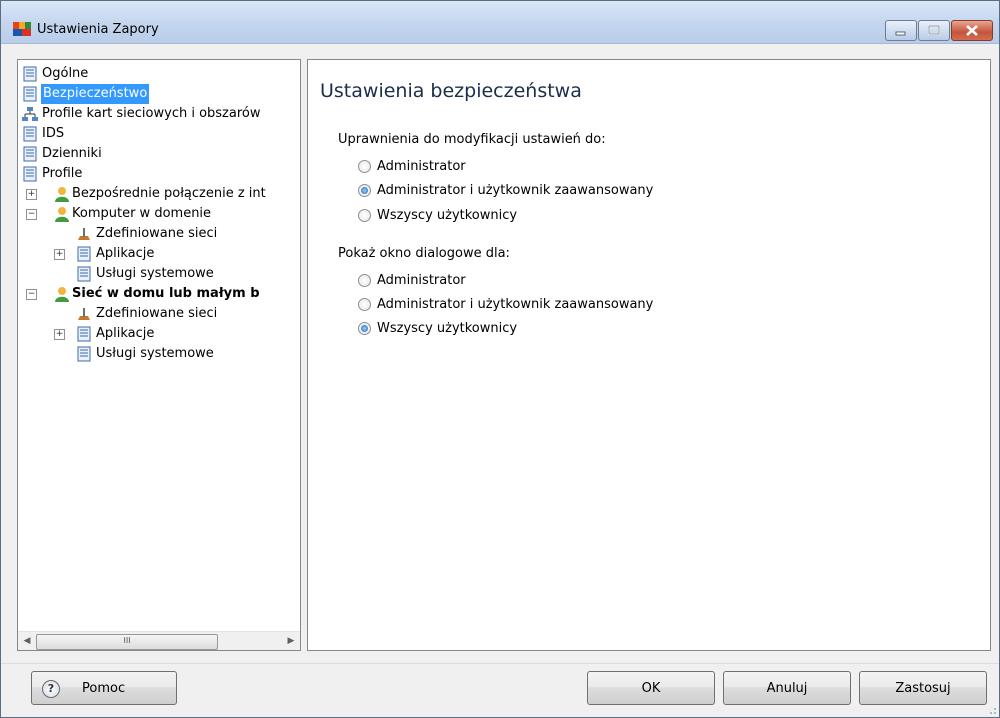 The width and height of the screenshot is (1000, 718). What do you see at coordinates (901, 30) in the screenshot?
I see `minimize-button` at bounding box center [901, 30].